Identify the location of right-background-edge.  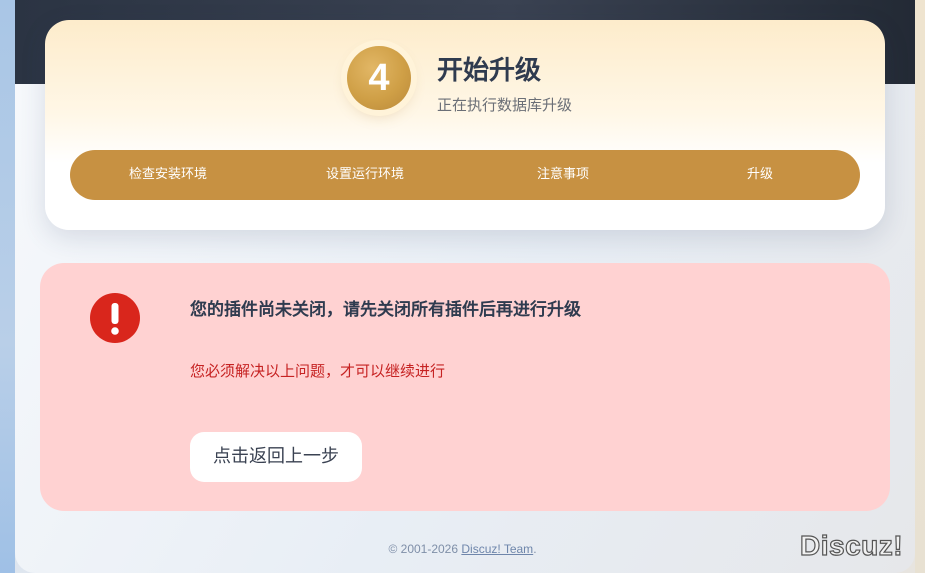
(920, 286).